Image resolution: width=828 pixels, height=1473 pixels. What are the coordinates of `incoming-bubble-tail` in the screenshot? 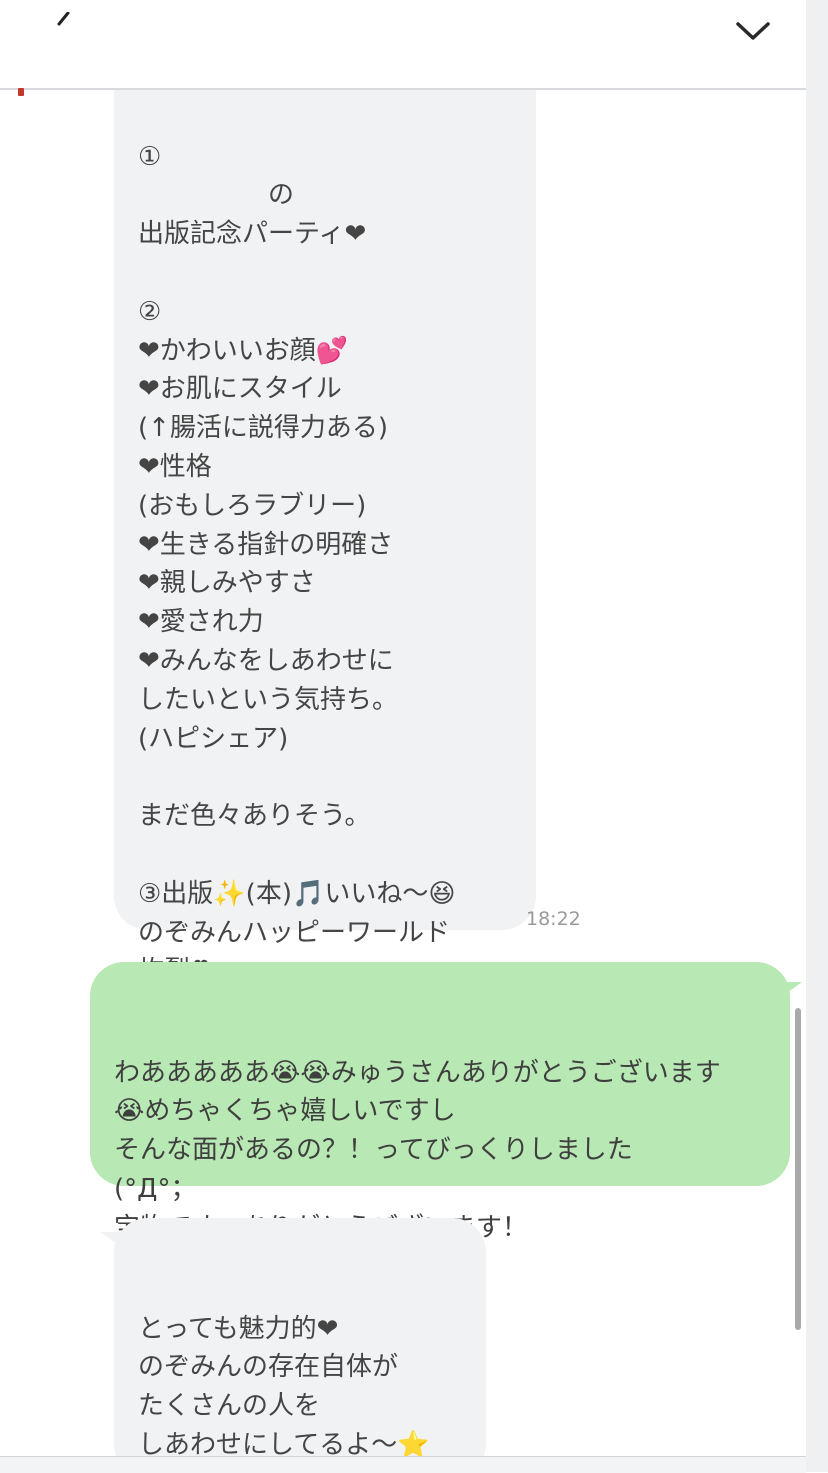 It's located at (110, 1239).